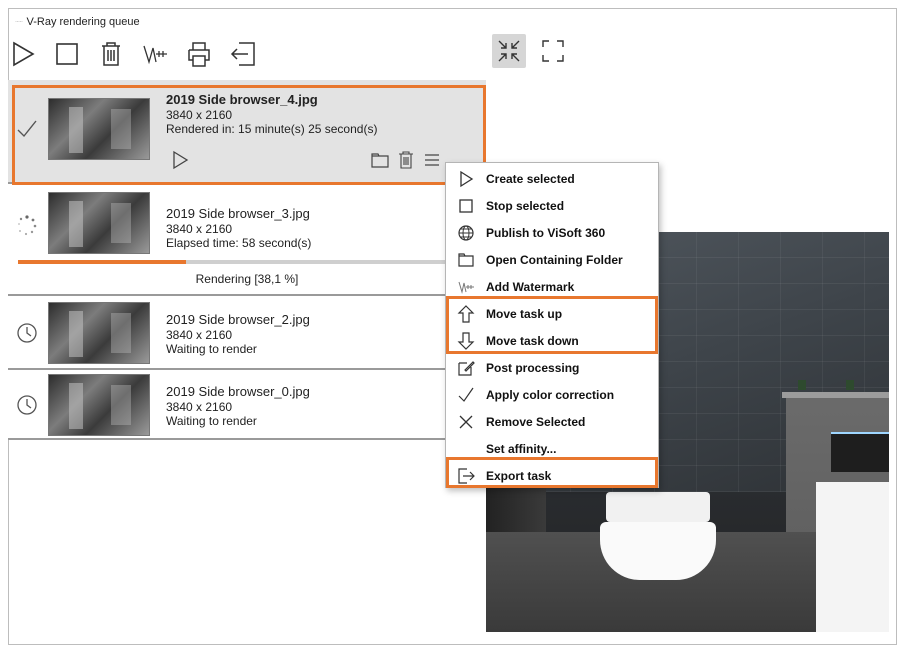 The height and width of the screenshot is (645, 899). What do you see at coordinates (530, 286) in the screenshot?
I see `menu-item-label: Add Watermark` at bounding box center [530, 286].